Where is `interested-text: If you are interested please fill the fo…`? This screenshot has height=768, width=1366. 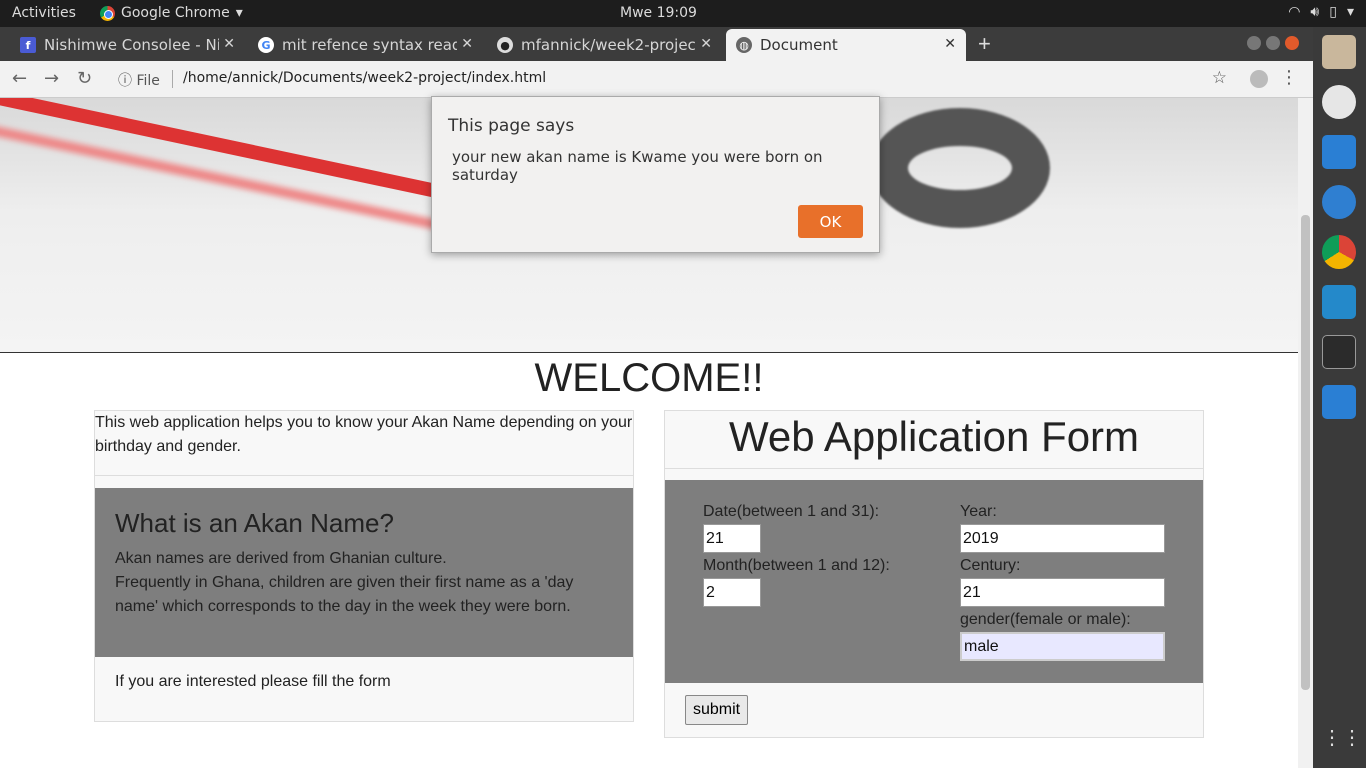 interested-text: If you are interested please fill the fo… is located at coordinates (253, 681).